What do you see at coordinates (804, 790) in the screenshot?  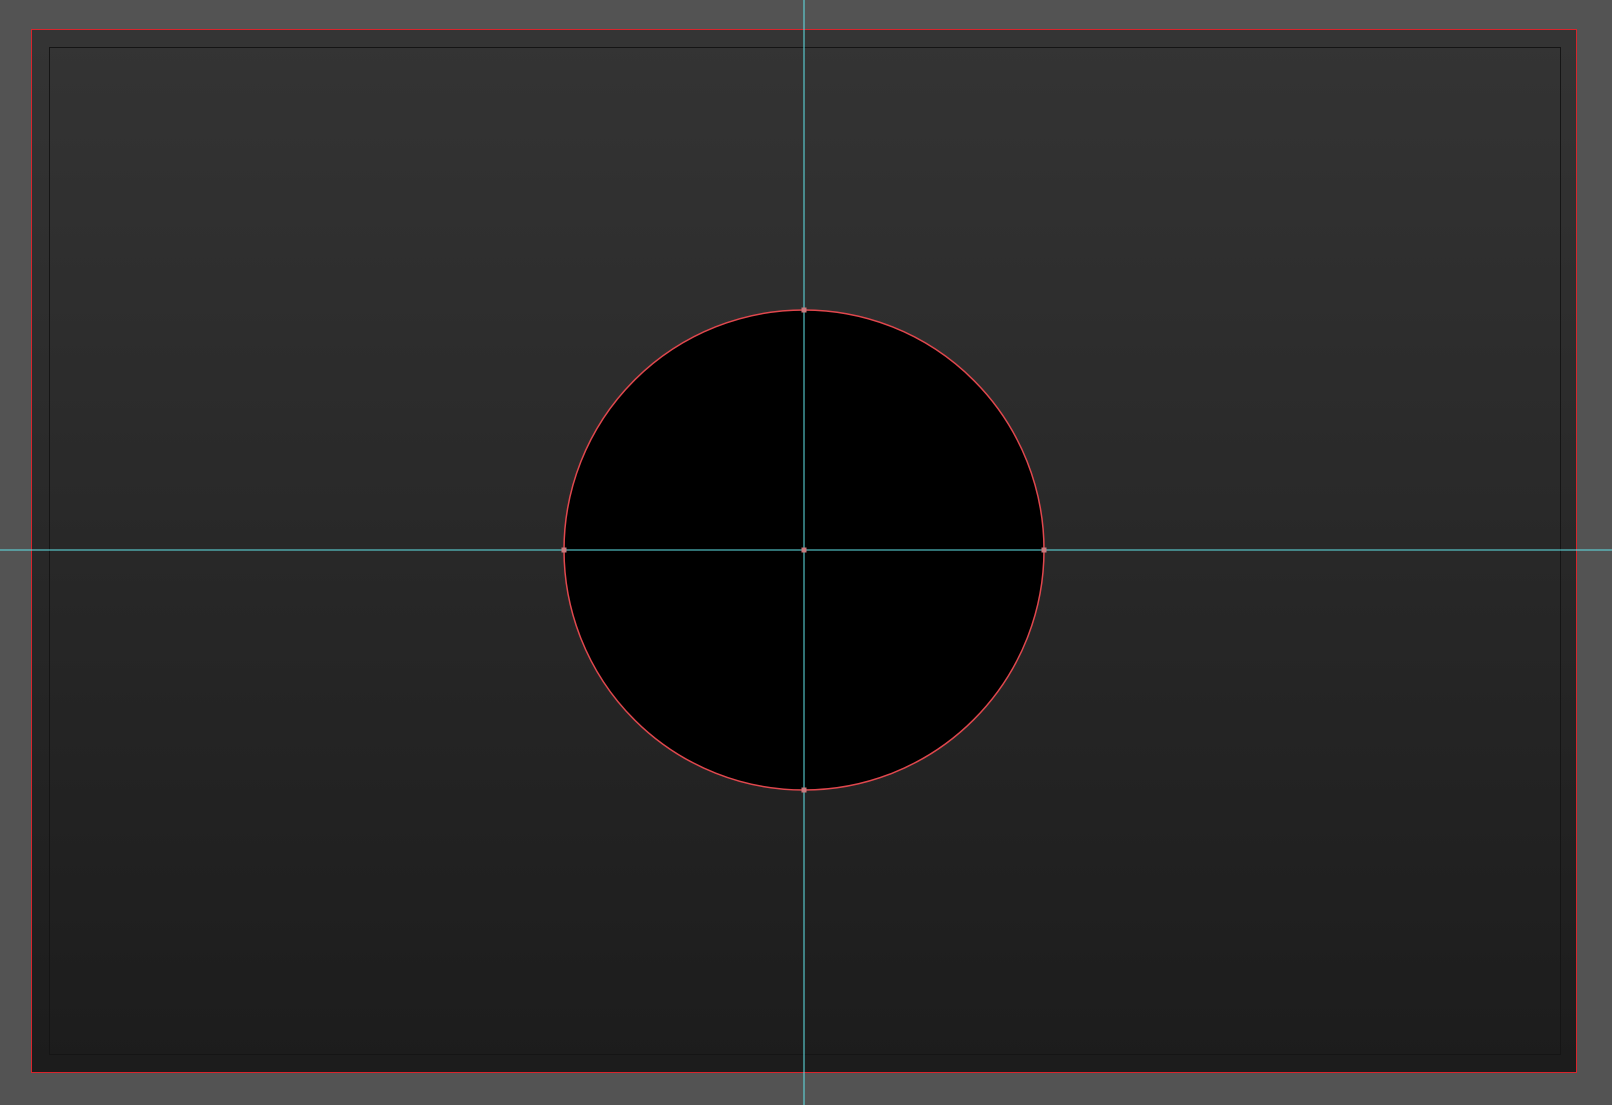 I see `anchor-point-bottom` at bounding box center [804, 790].